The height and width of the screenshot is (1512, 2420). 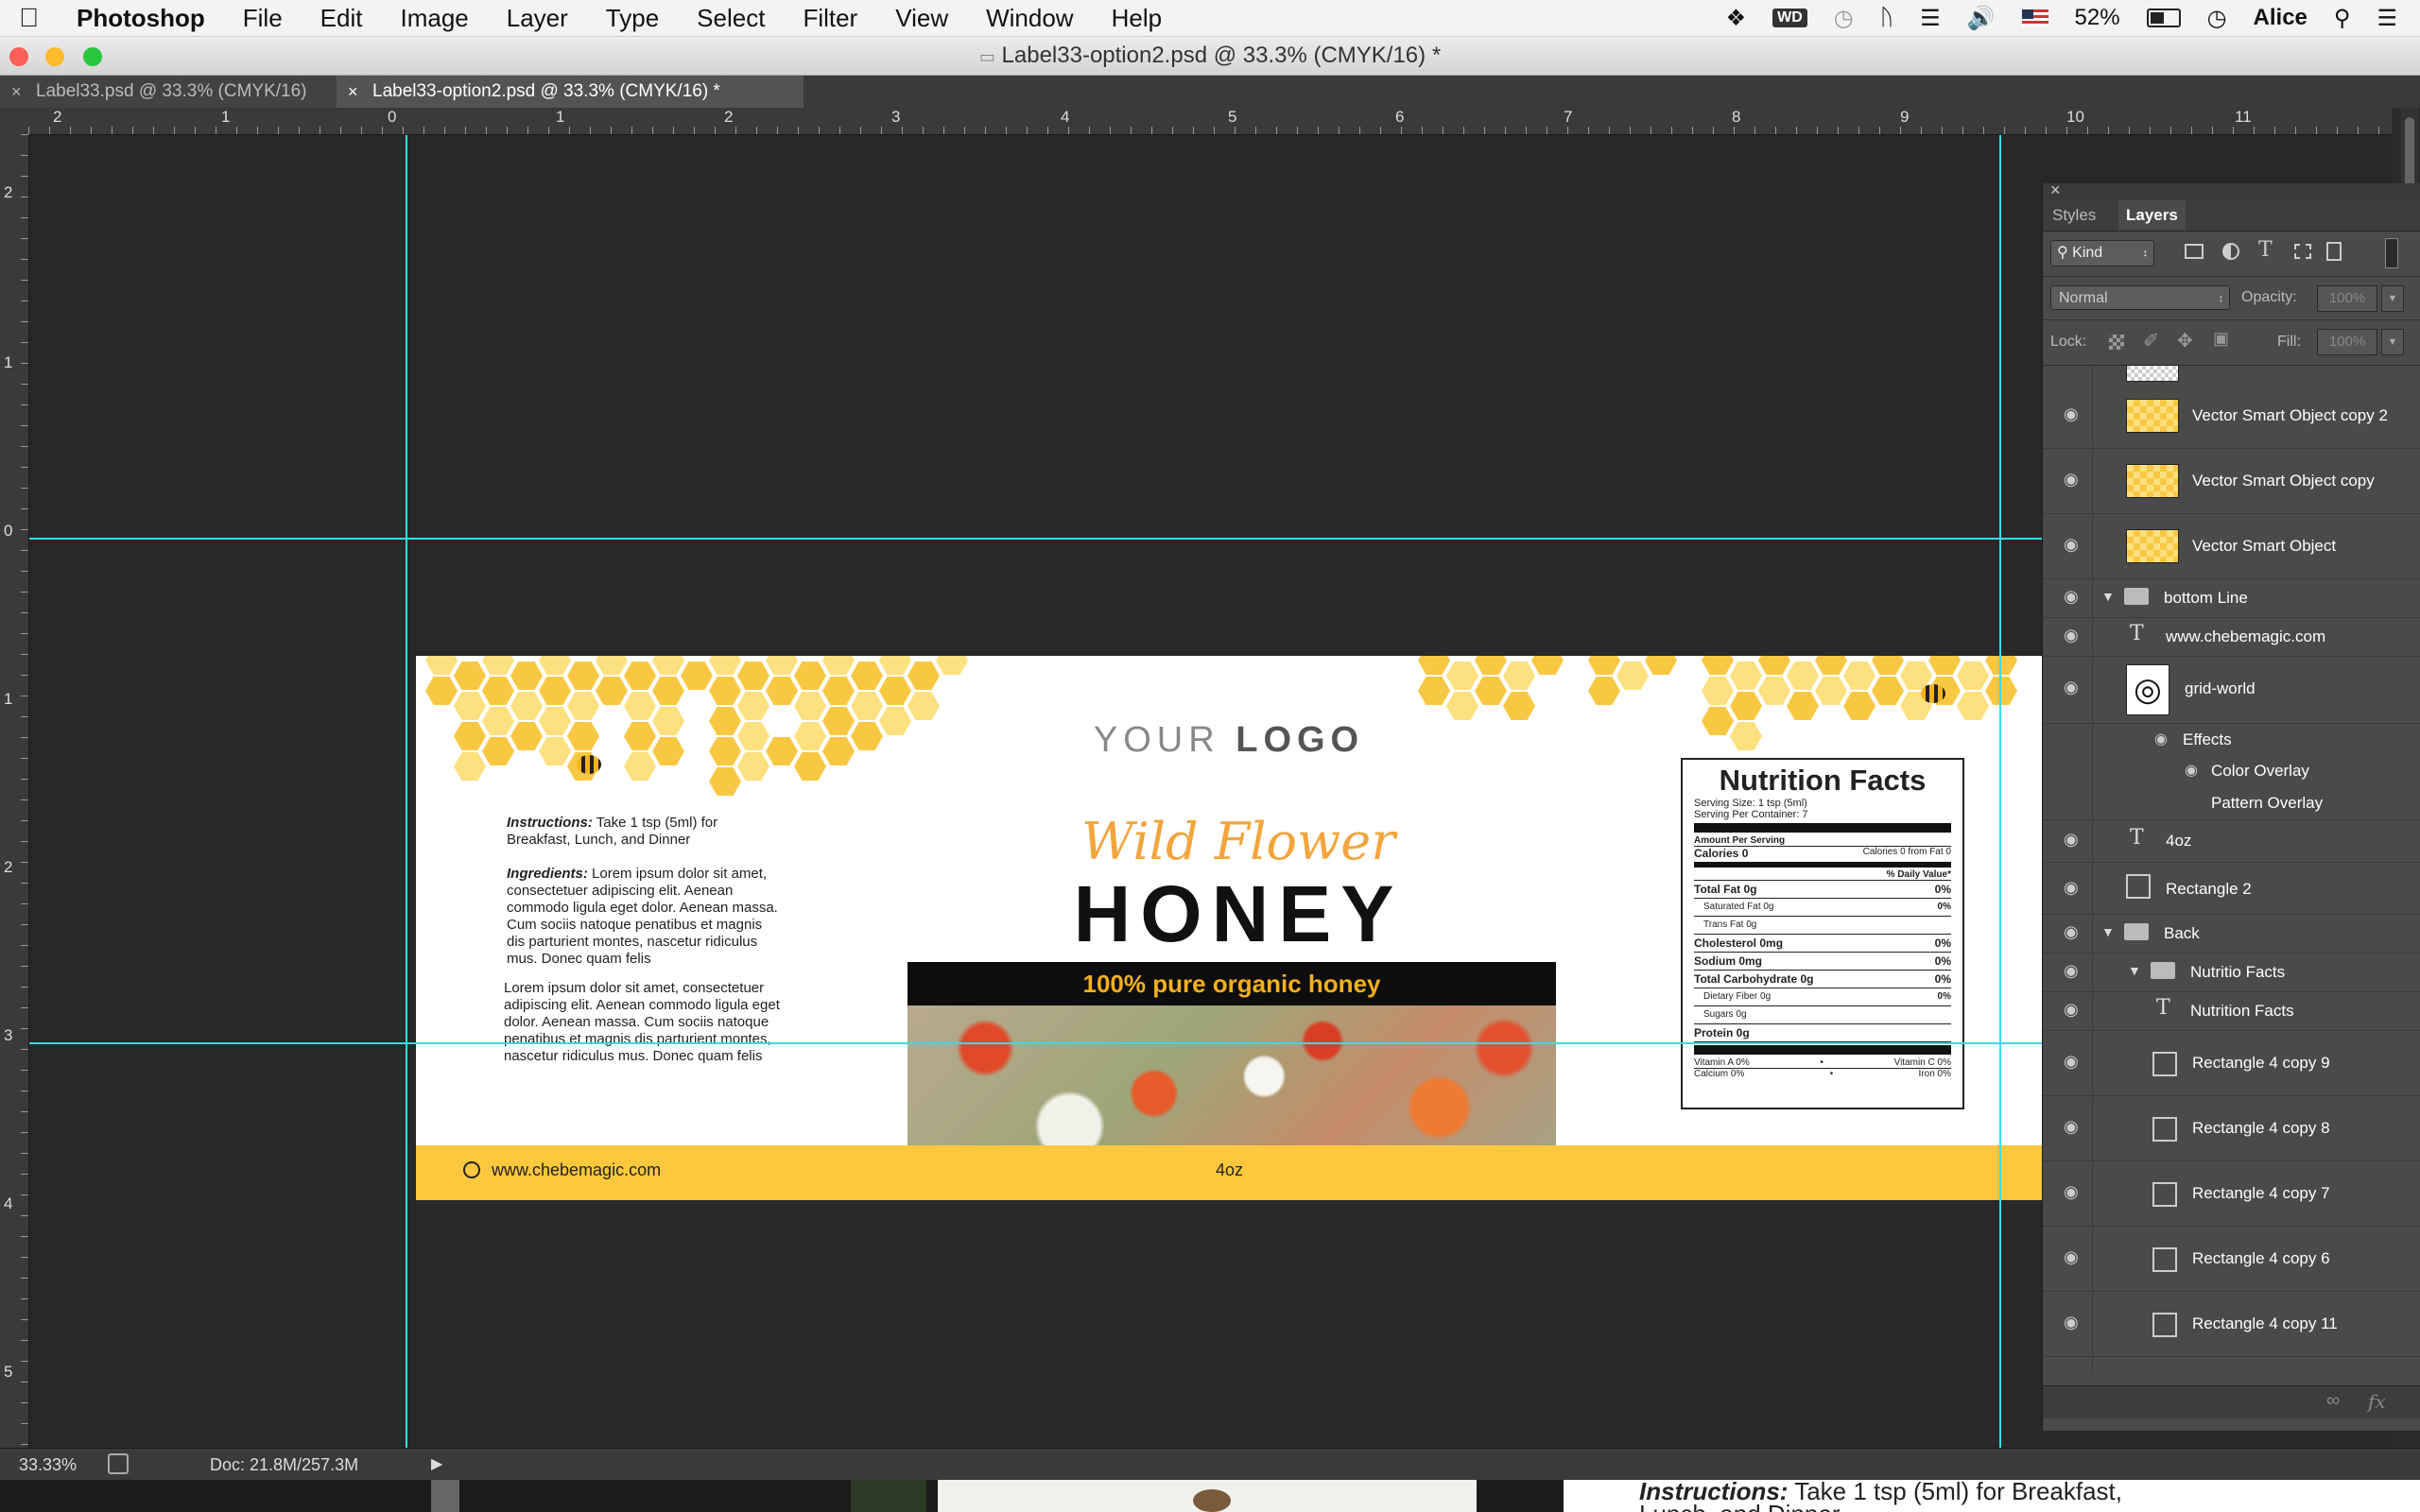 What do you see at coordinates (2302, 251) in the screenshot?
I see `shape-filter-icon` at bounding box center [2302, 251].